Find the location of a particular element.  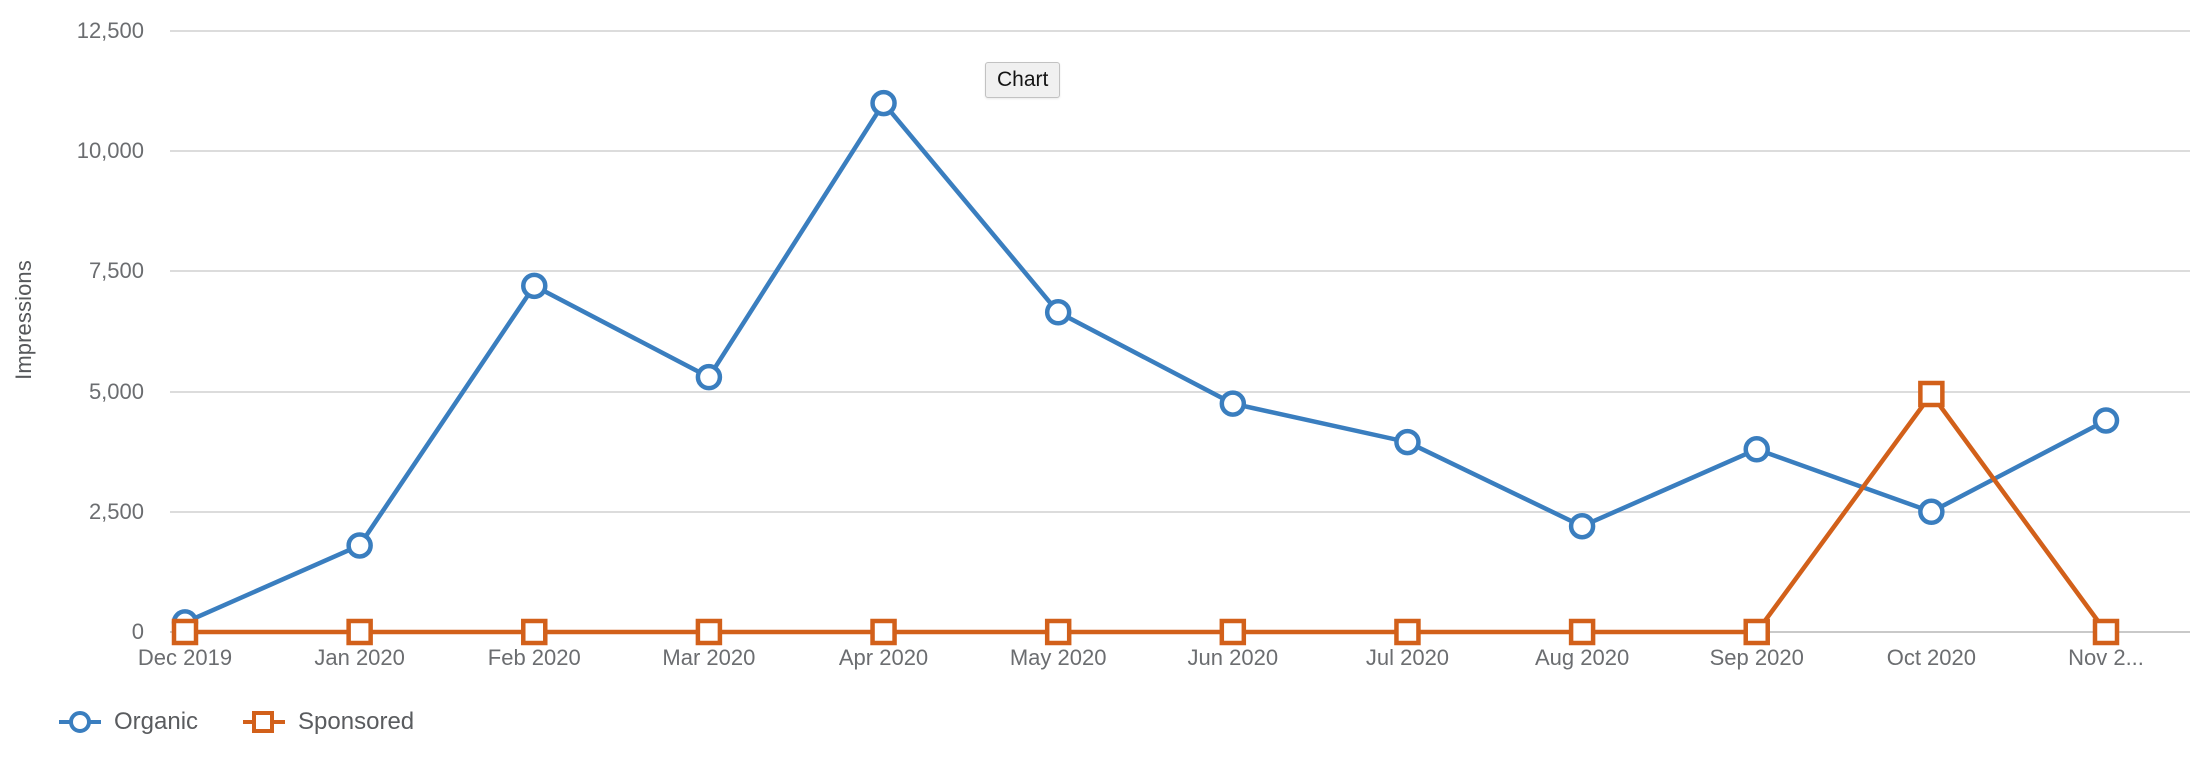

x-tick-label: May 2020 is located at coordinates (1058, 657).